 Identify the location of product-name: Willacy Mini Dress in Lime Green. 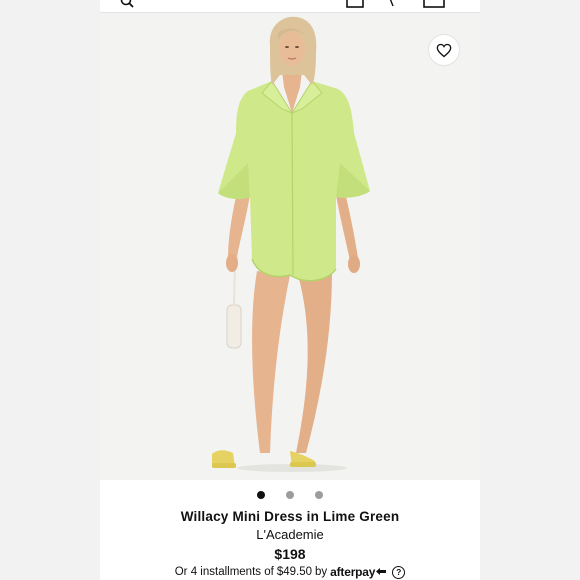
(290, 517).